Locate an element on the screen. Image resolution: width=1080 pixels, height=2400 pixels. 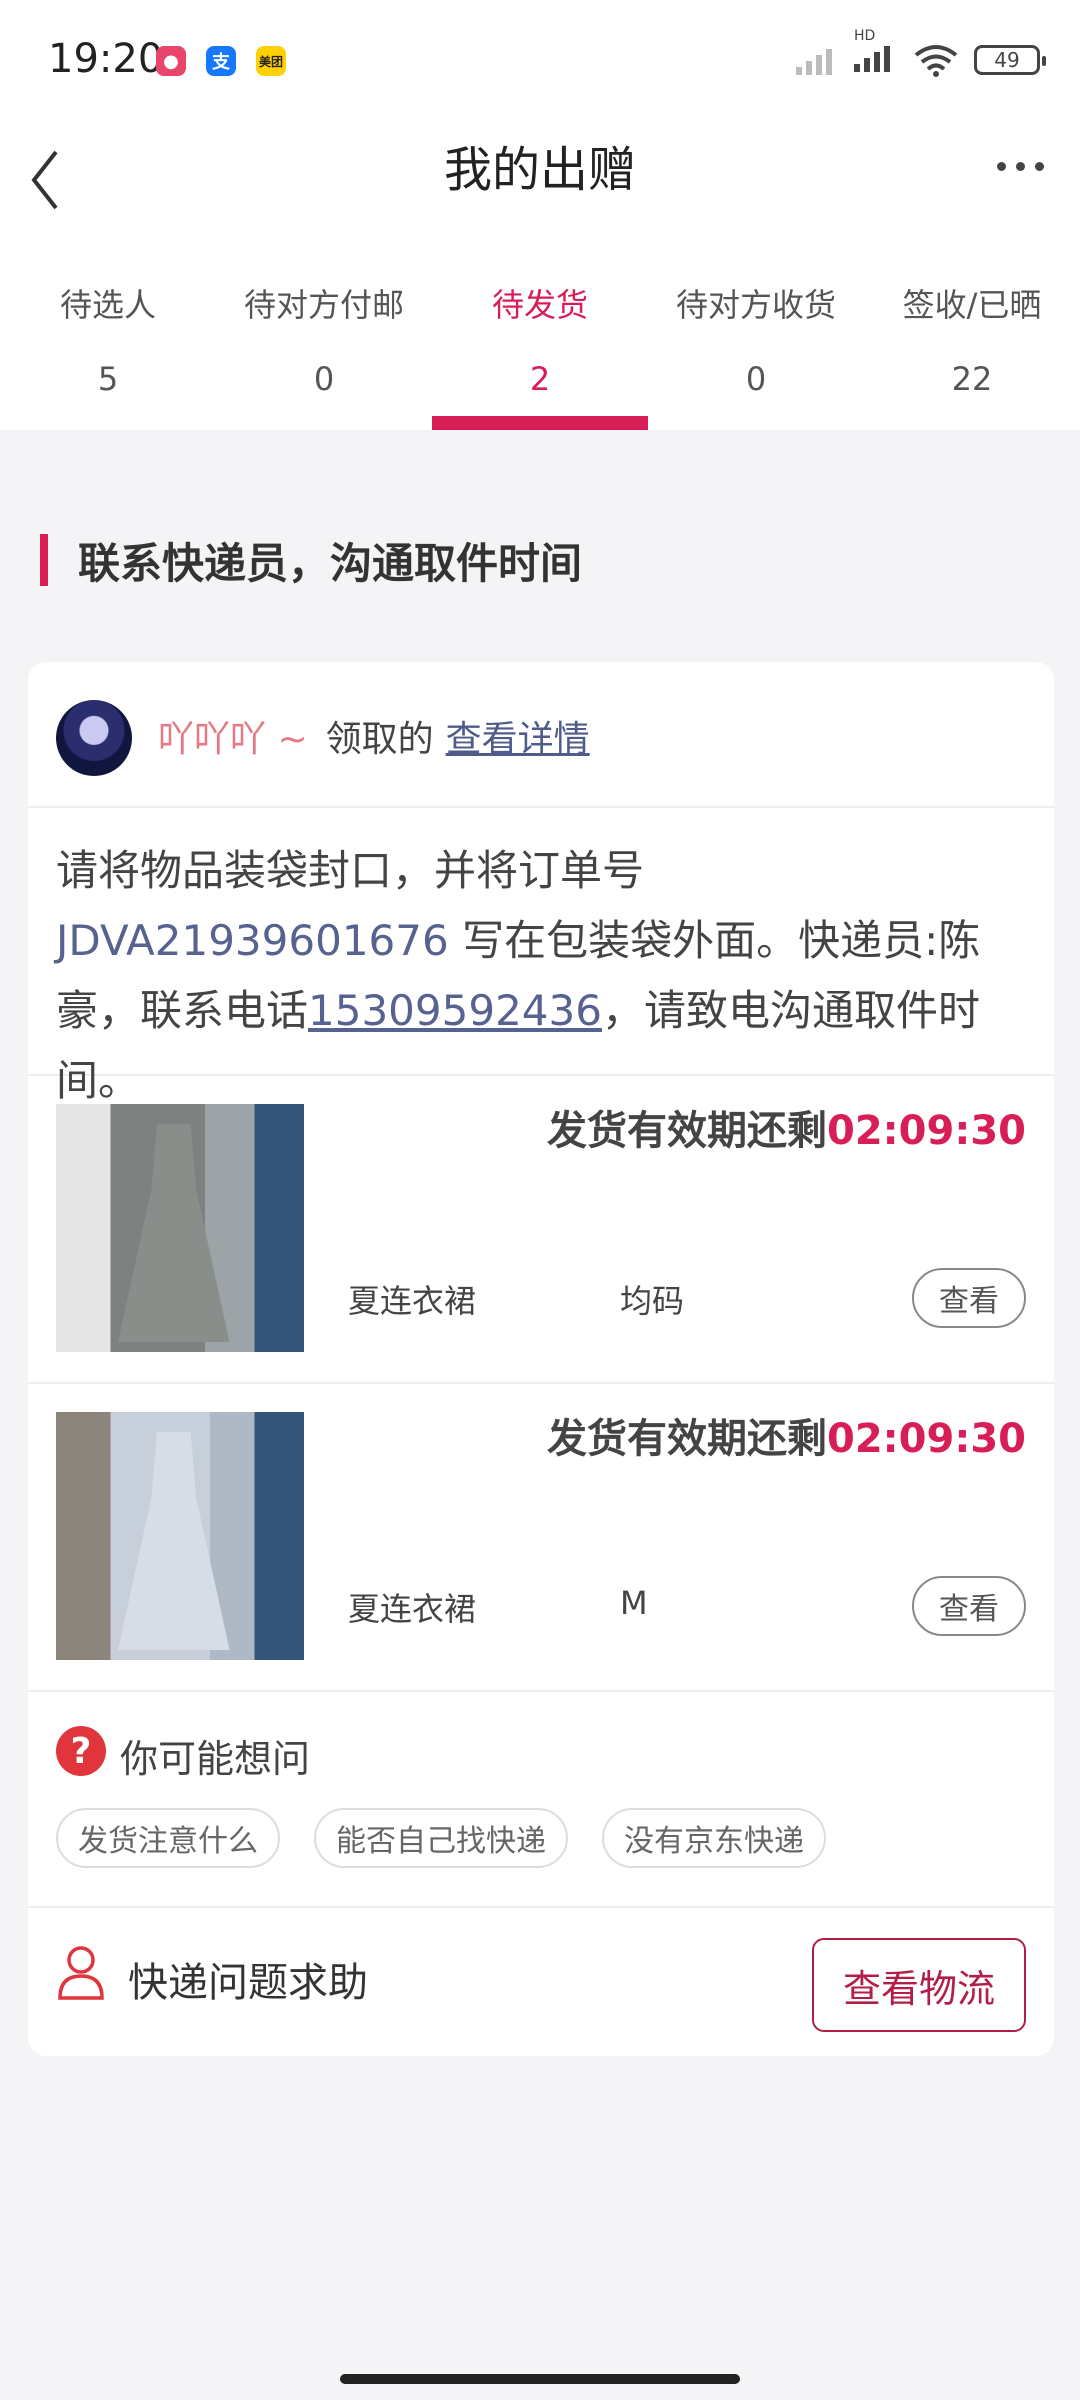
faq-chip: 发货注意什么 is located at coordinates (168, 1838).